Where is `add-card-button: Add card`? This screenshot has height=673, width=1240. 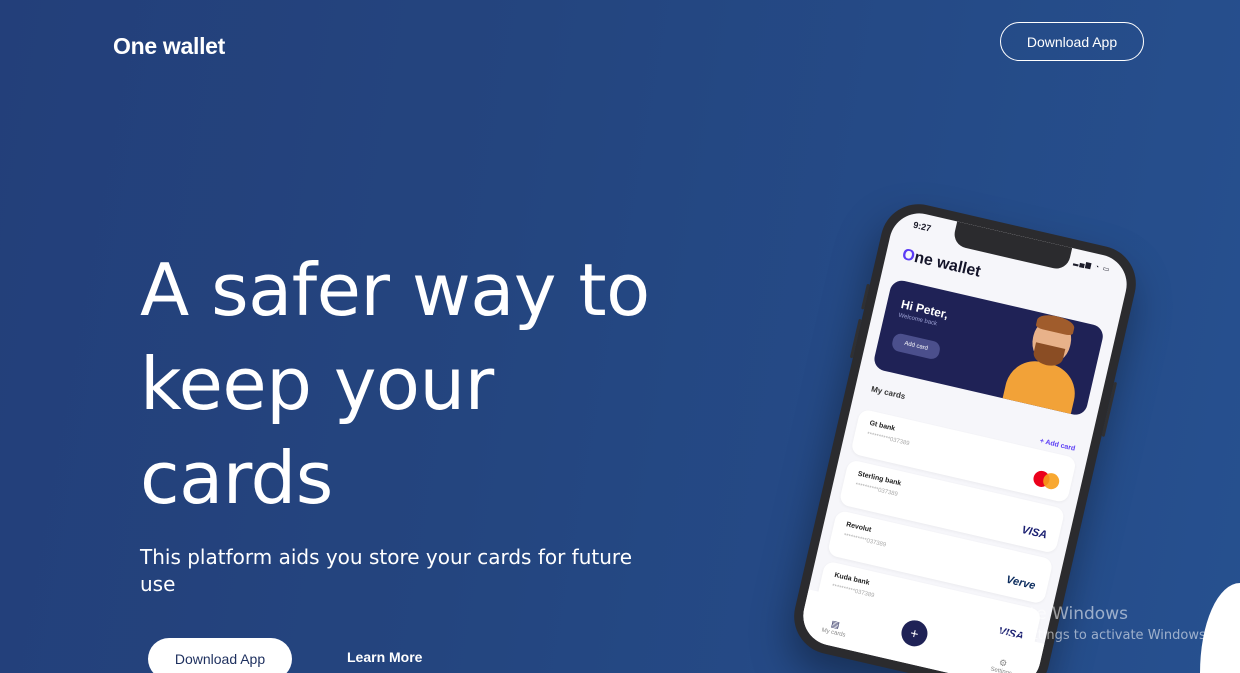
add-card-button: Add card is located at coordinates (916, 346).